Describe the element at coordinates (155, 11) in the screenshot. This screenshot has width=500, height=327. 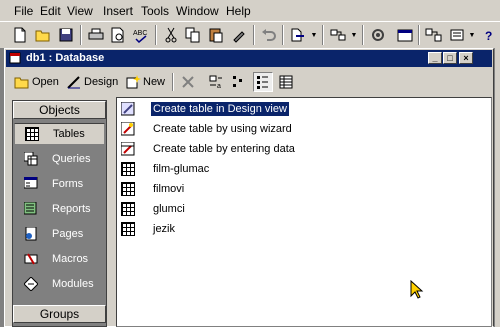
I see `menu-tools: Tools` at that location.